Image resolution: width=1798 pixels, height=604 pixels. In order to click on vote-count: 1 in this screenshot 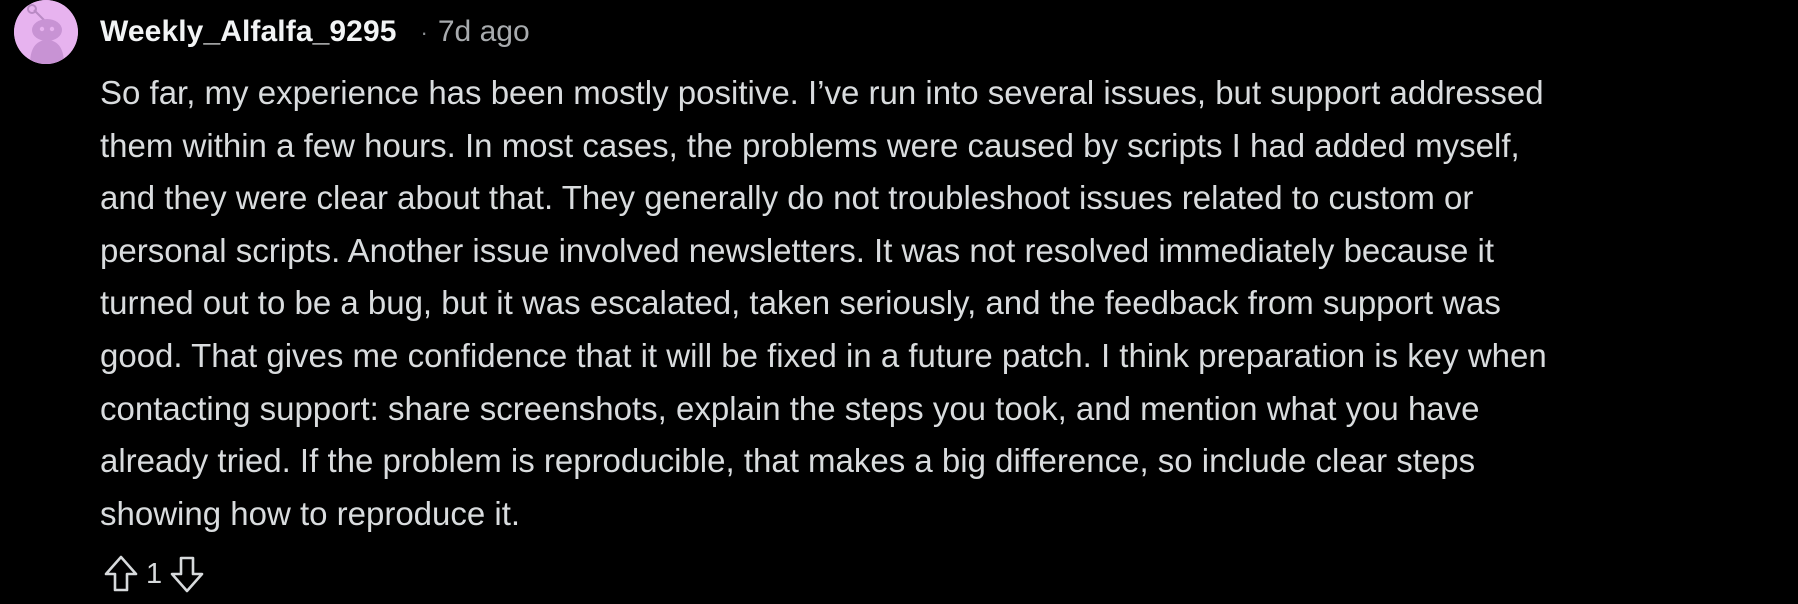, I will do `click(154, 573)`.